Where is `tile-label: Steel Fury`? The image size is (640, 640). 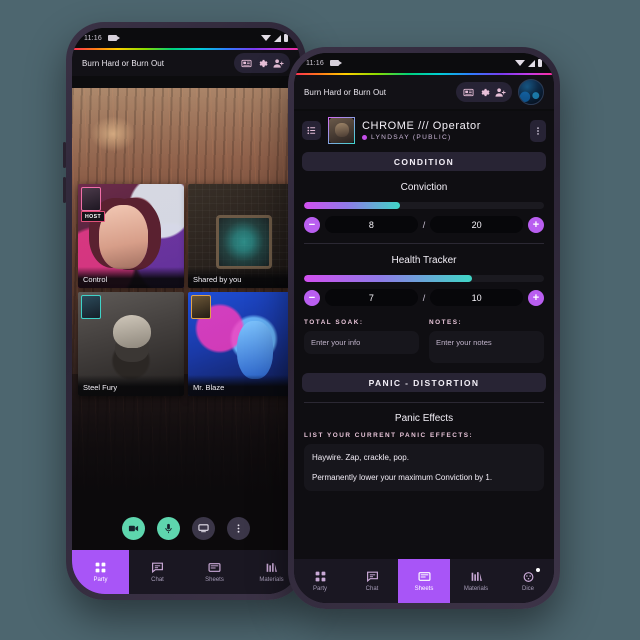 tile-label: Steel Fury is located at coordinates (131, 385).